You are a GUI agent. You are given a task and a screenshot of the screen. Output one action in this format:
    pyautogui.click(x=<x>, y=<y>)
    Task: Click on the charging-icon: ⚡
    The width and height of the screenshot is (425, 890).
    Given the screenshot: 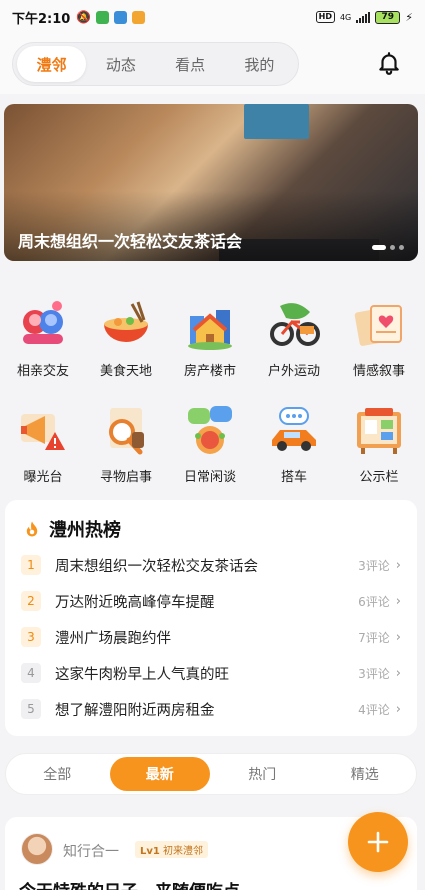 What is the action you would take?
    pyautogui.click(x=409, y=17)
    